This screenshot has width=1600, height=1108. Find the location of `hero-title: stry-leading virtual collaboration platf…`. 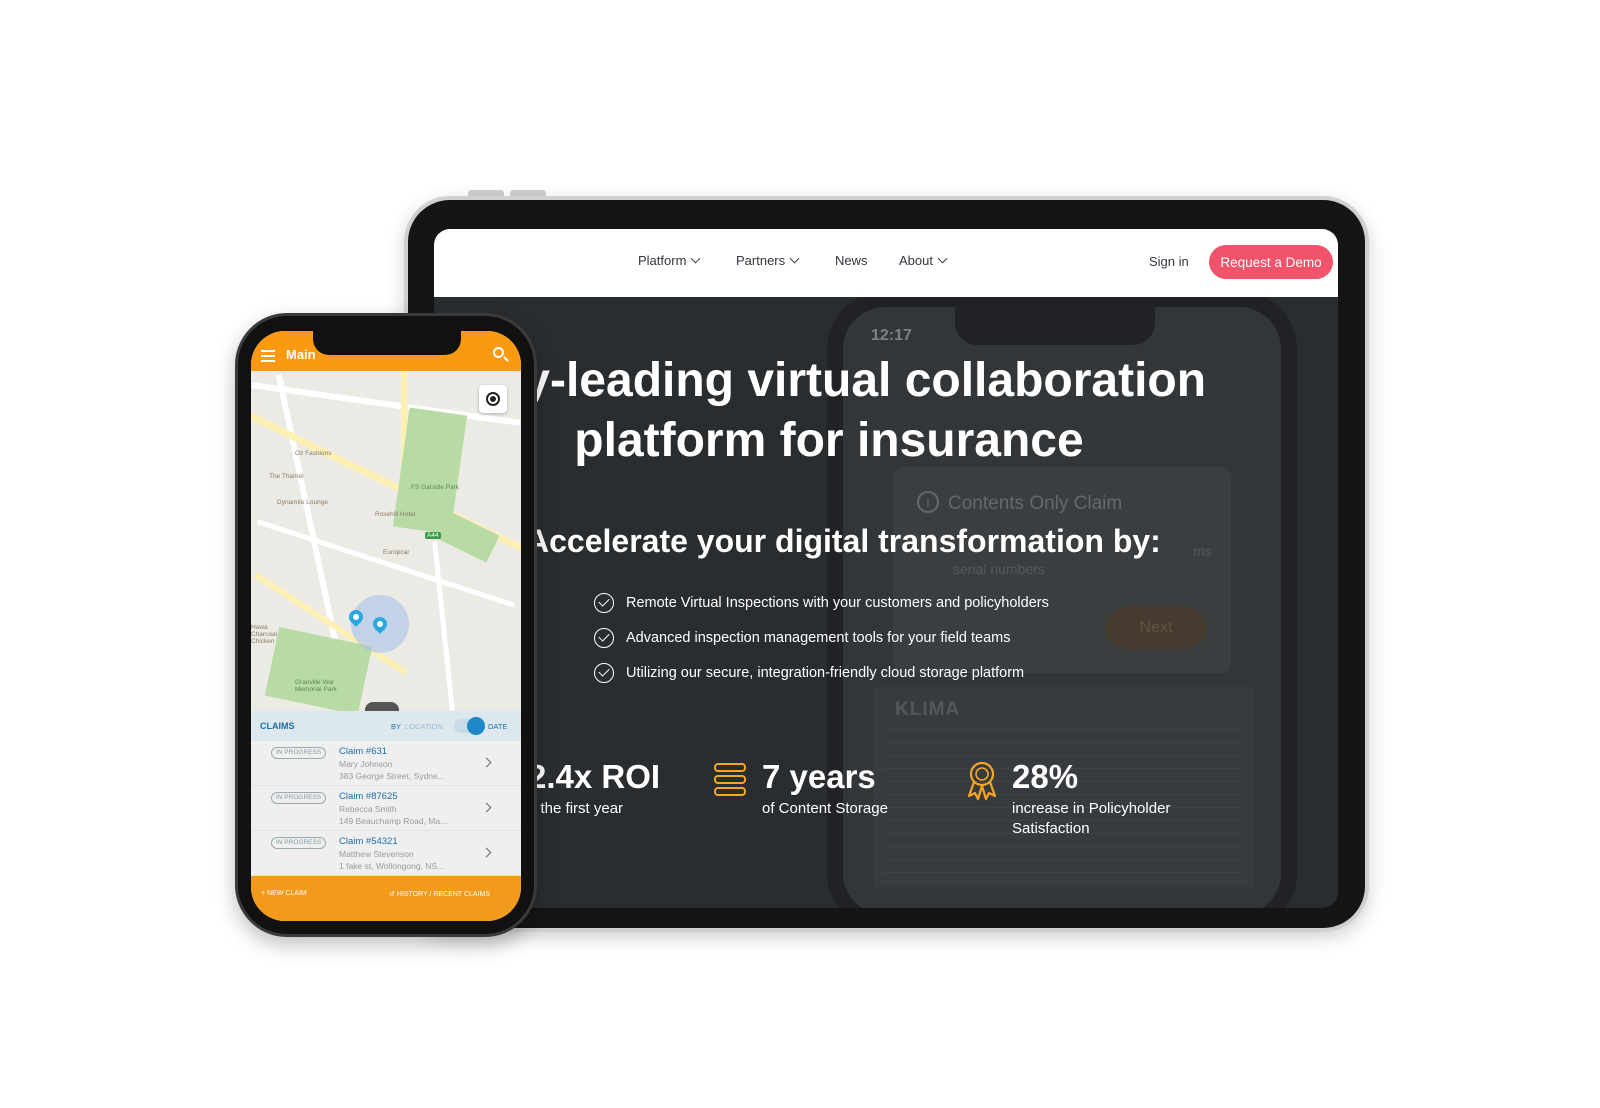

hero-title: stry-leading virtual collaboration platf… is located at coordinates (853, 411).